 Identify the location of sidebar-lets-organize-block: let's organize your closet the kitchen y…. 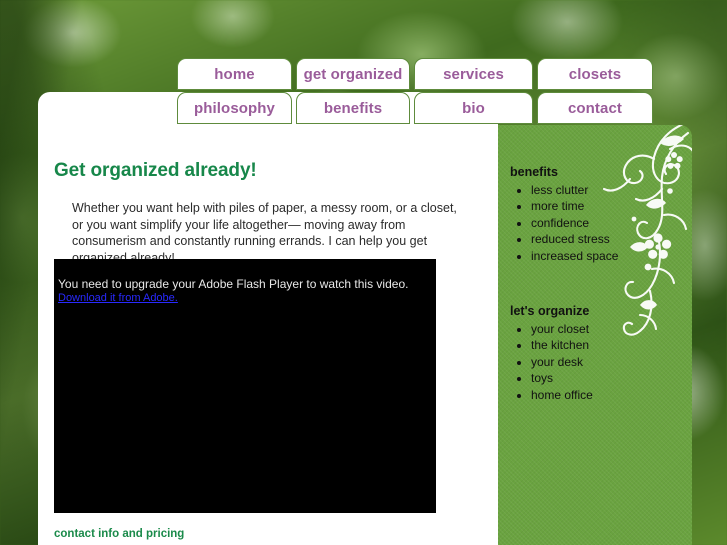
(595, 353).